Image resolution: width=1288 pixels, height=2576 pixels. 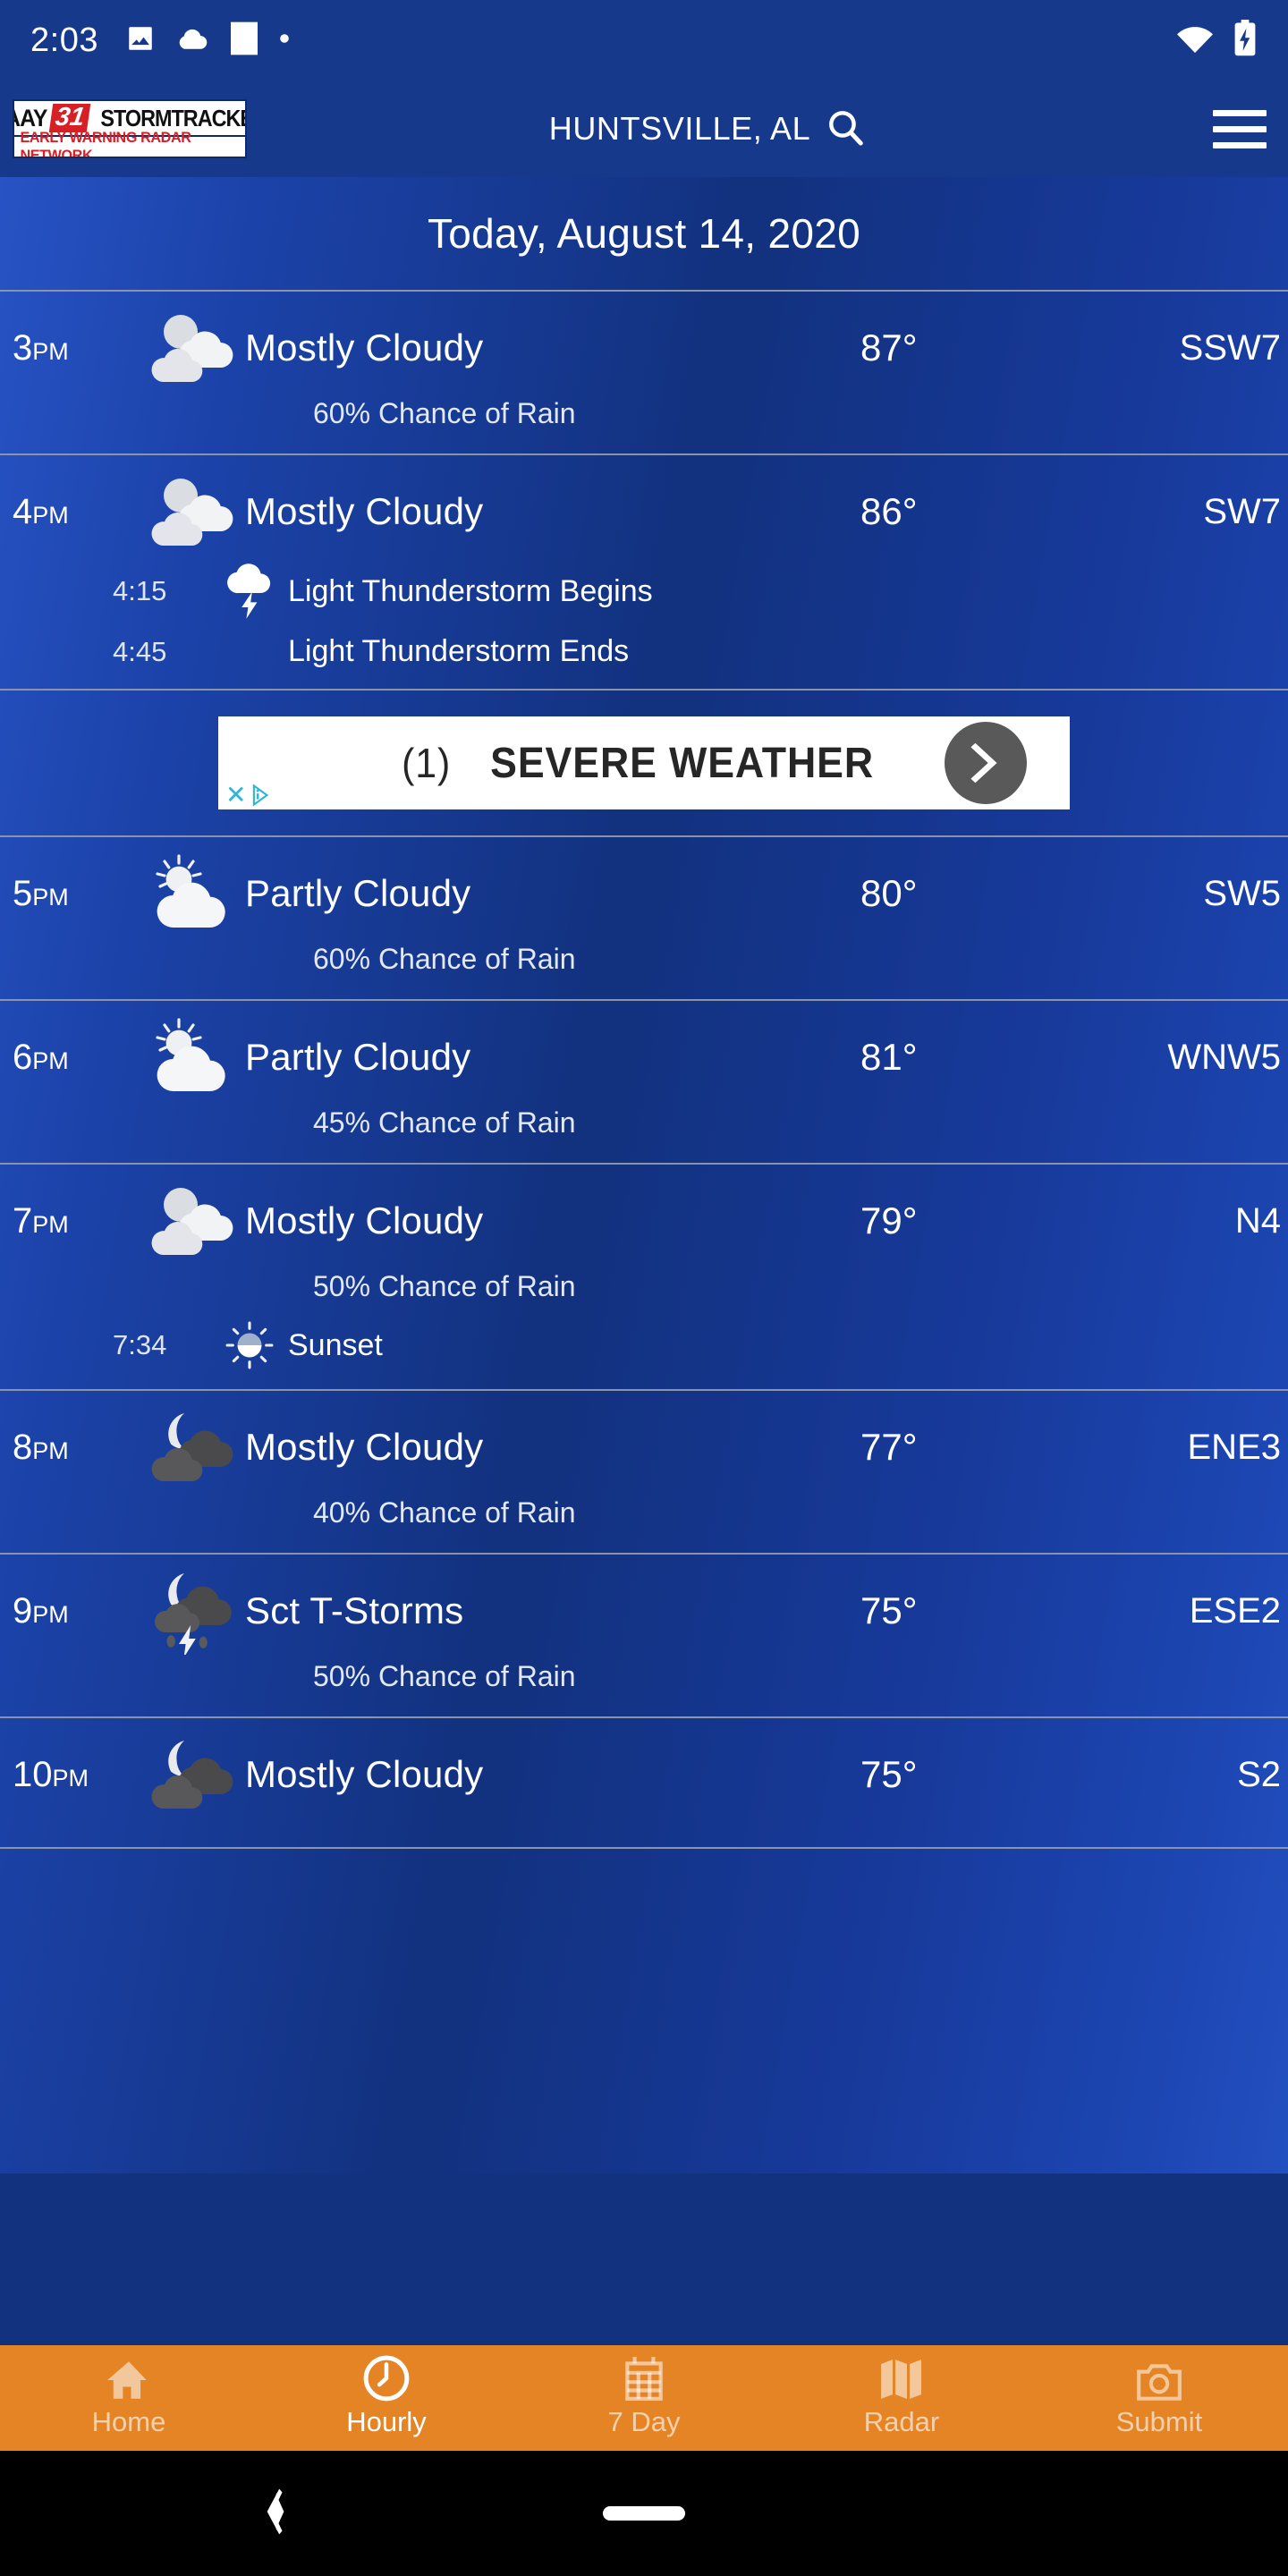 I want to click on location-selector: HUNTSVILLE, AL, so click(x=707, y=129).